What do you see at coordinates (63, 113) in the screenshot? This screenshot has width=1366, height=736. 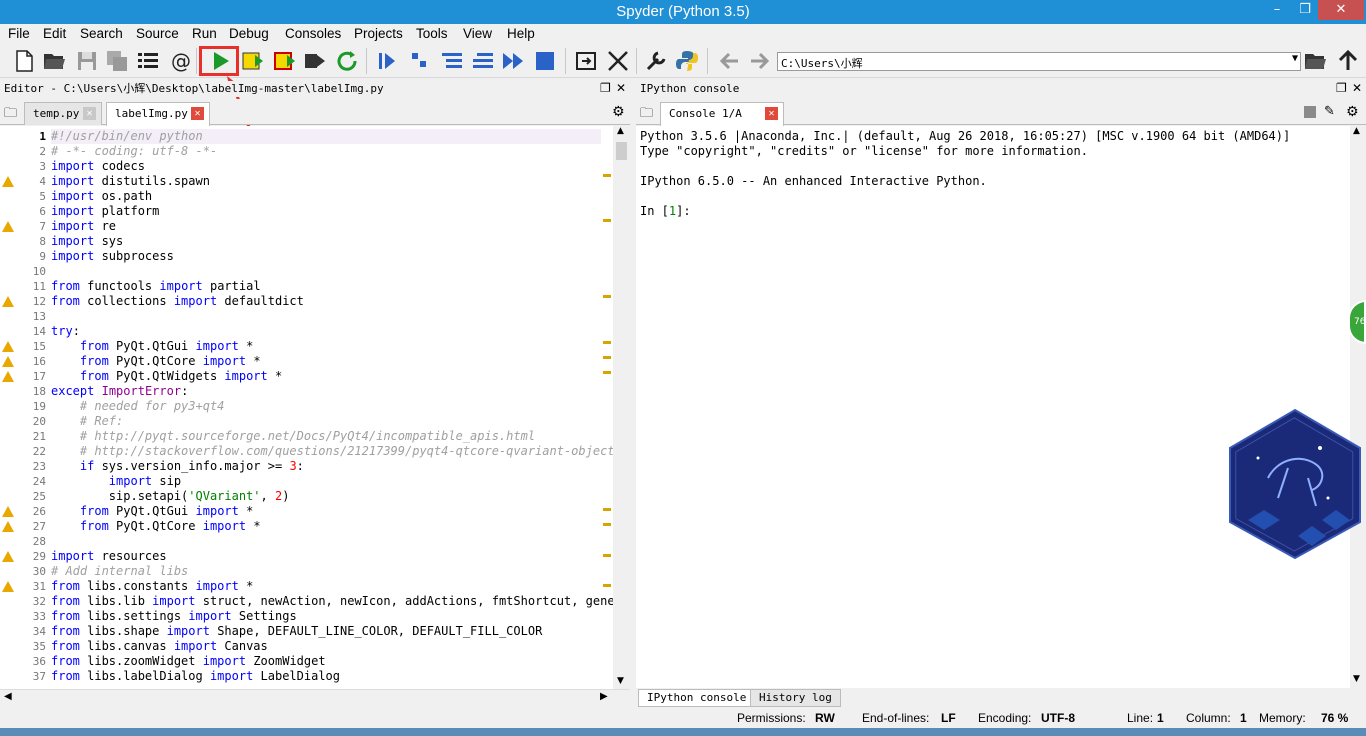 I see `tab-temp-py: temp.py ✕` at bounding box center [63, 113].